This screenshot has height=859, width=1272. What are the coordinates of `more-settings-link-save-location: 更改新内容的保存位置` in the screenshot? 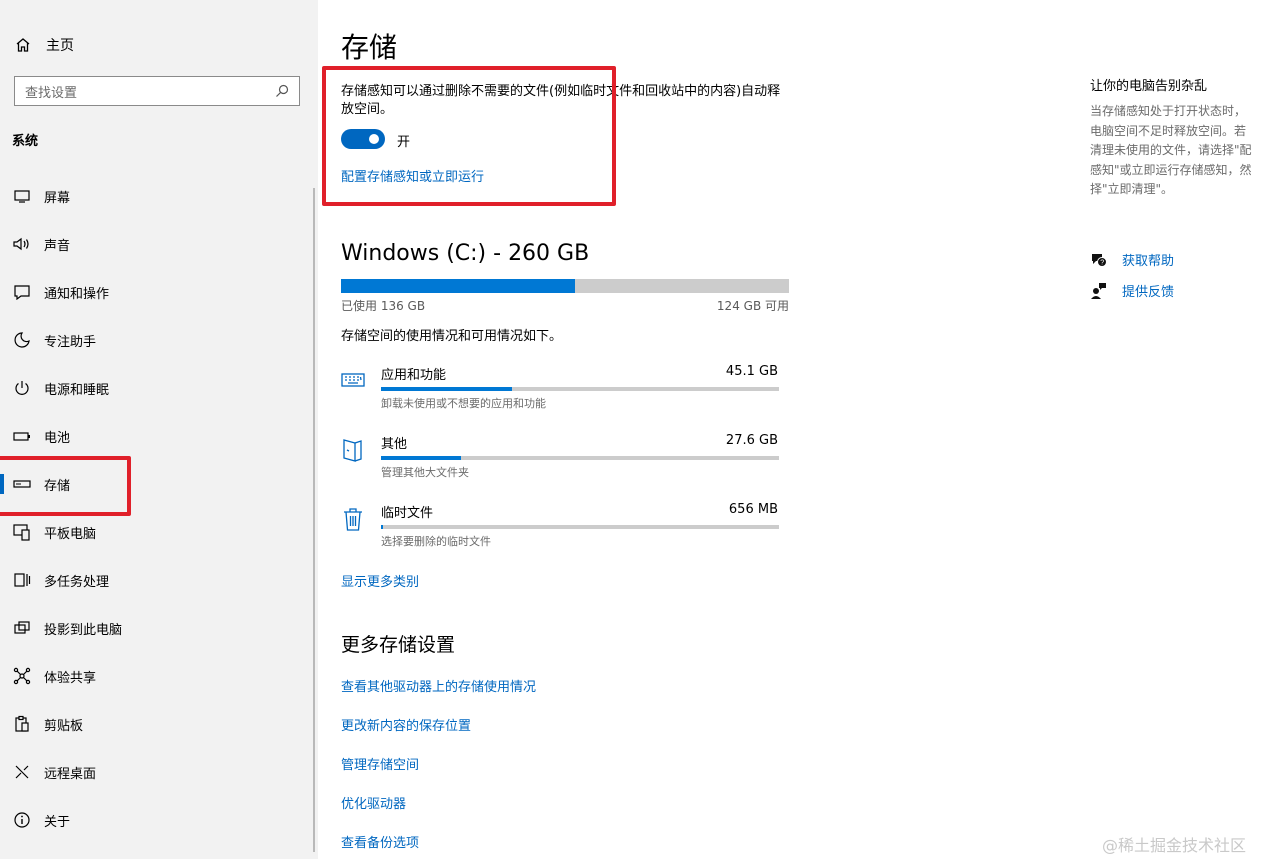 It's located at (406, 724).